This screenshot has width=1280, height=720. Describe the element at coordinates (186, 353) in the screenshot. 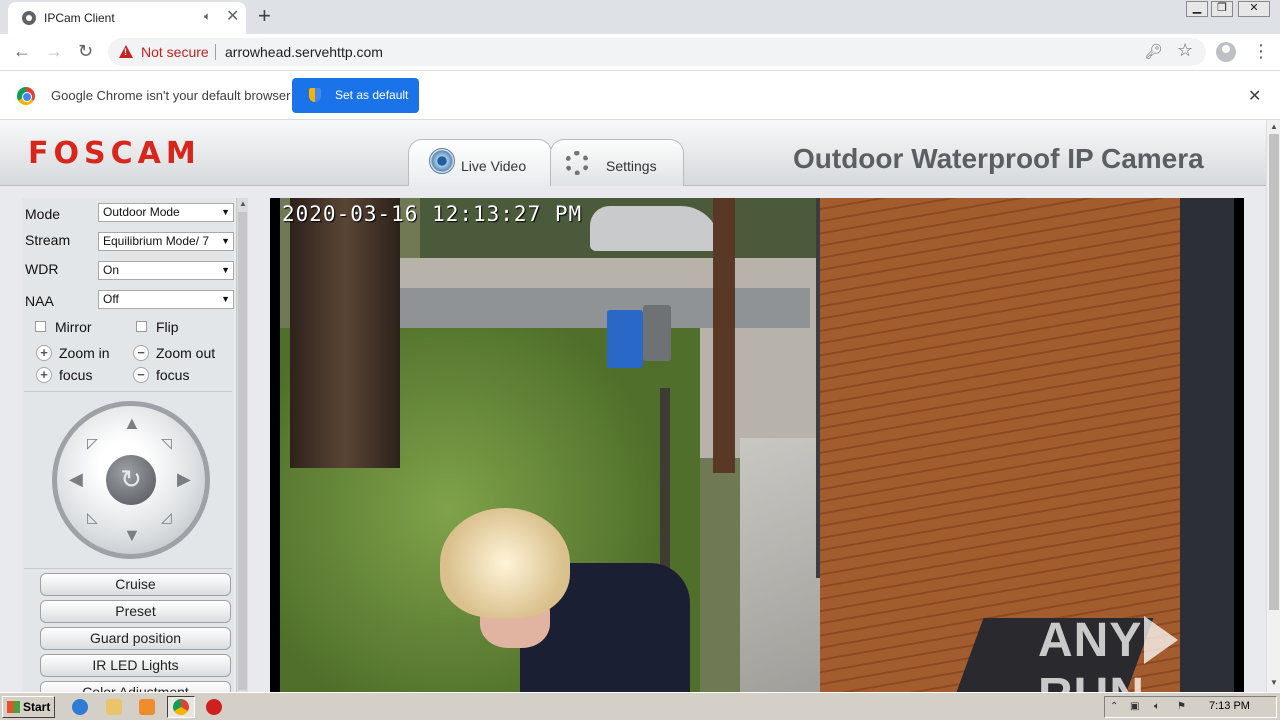

I see `zoom-out-label: Zoom out` at that location.